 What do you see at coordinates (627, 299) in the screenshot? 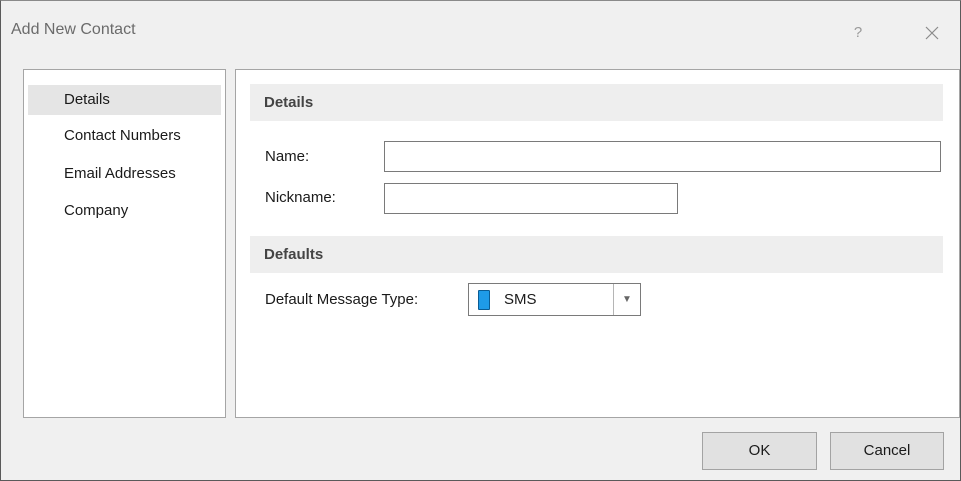
I see `dropdown-arrow-icon: ▼` at bounding box center [627, 299].